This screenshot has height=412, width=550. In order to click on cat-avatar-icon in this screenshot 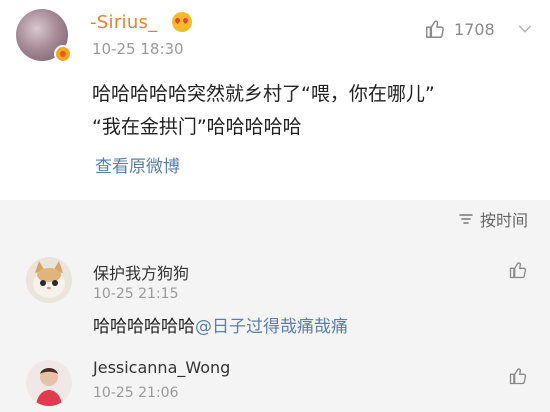, I will do `click(49, 280)`.